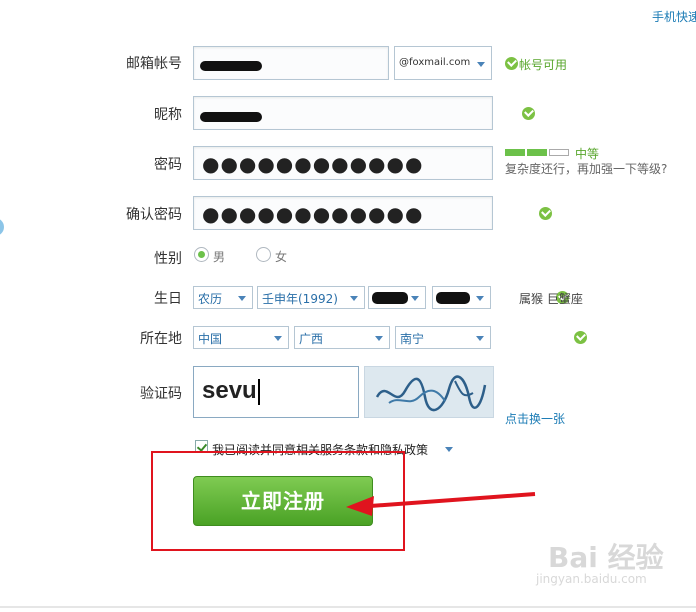  What do you see at coordinates (453, 298) in the screenshot?
I see `redacted-day` at bounding box center [453, 298].